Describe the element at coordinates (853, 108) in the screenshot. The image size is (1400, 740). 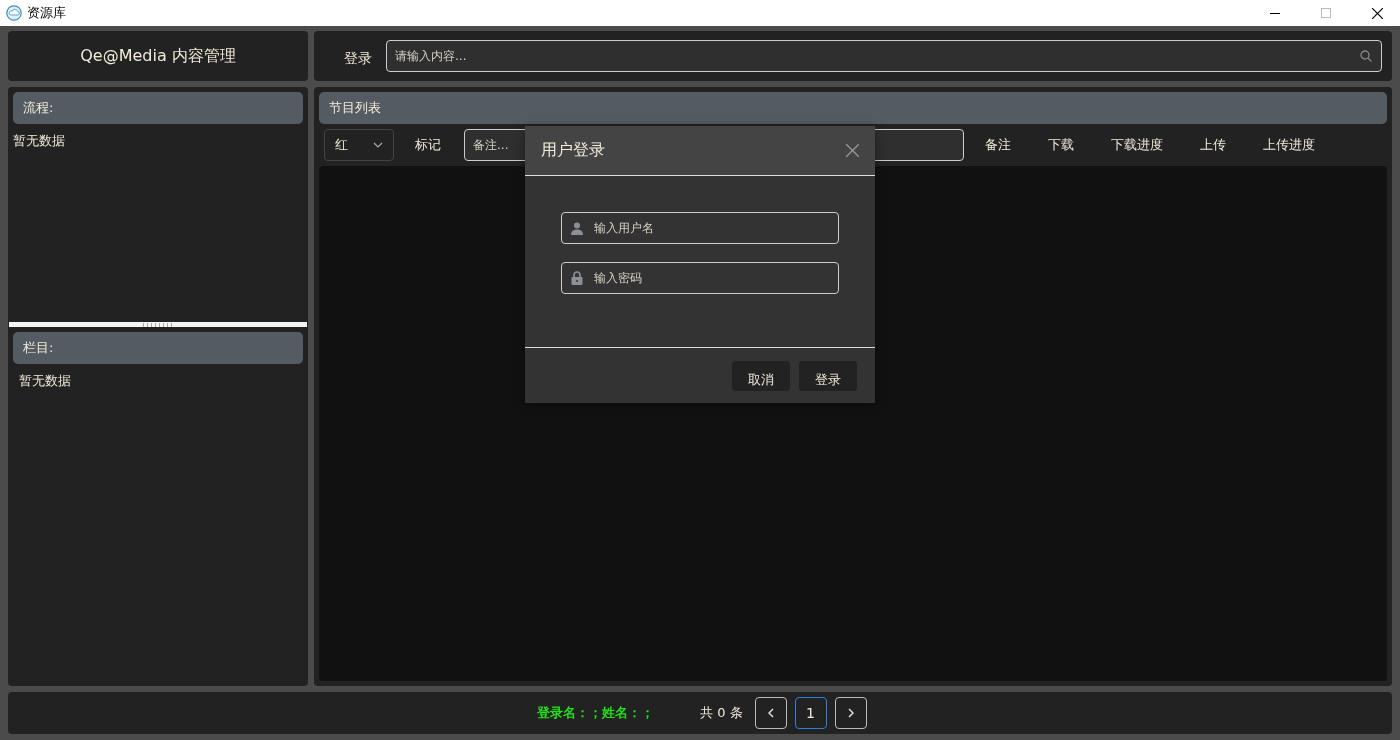
I see `section-header: 节目列表` at that location.